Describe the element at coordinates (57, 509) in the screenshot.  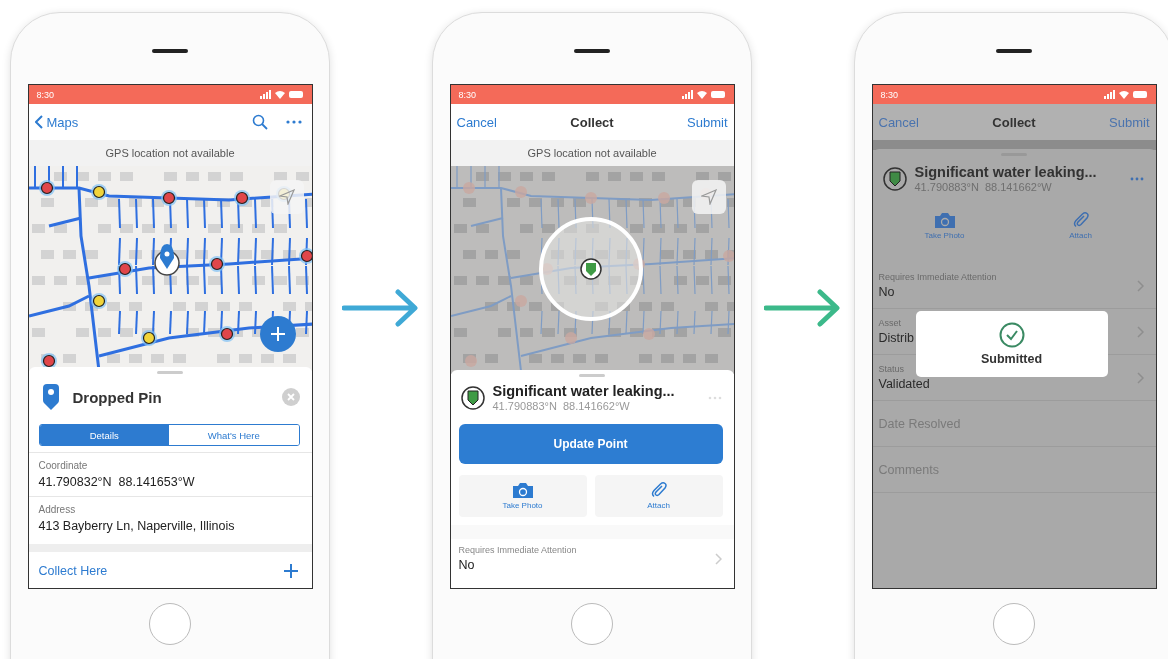
I see `field-label: Address` at that location.